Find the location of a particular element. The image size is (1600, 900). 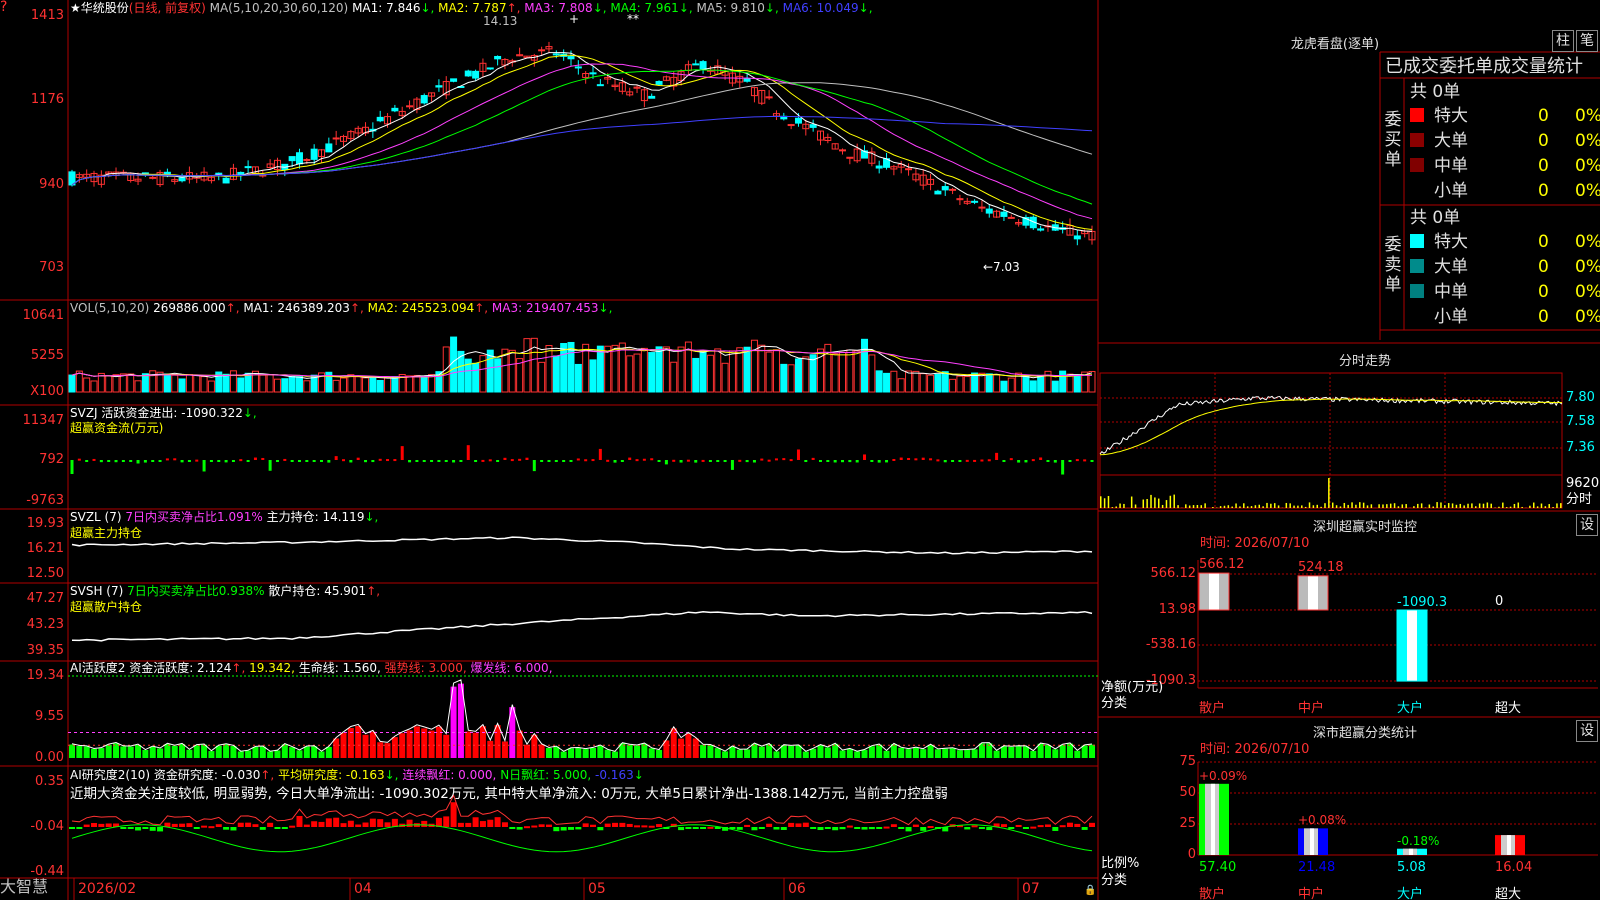

classify-category: 中户 is located at coordinates (1311, 893).